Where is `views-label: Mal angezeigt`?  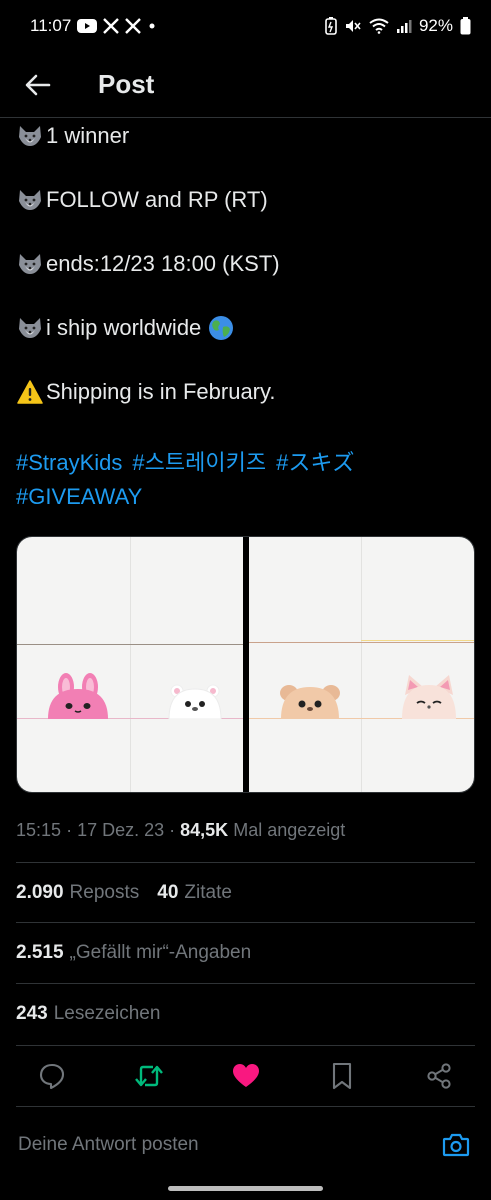
views-label: Mal angezeigt is located at coordinates (289, 830).